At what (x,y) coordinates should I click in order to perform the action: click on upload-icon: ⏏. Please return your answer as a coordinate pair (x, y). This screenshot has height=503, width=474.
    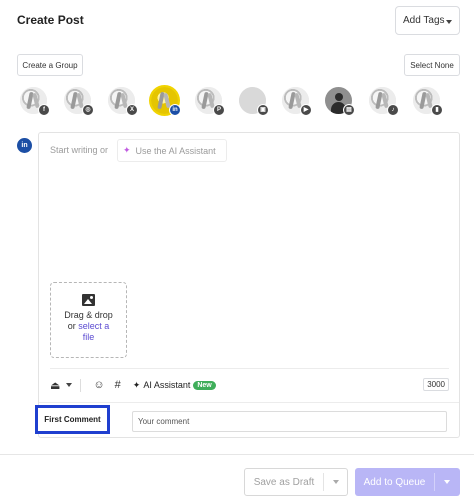
    Looking at the image, I should click on (55, 385).